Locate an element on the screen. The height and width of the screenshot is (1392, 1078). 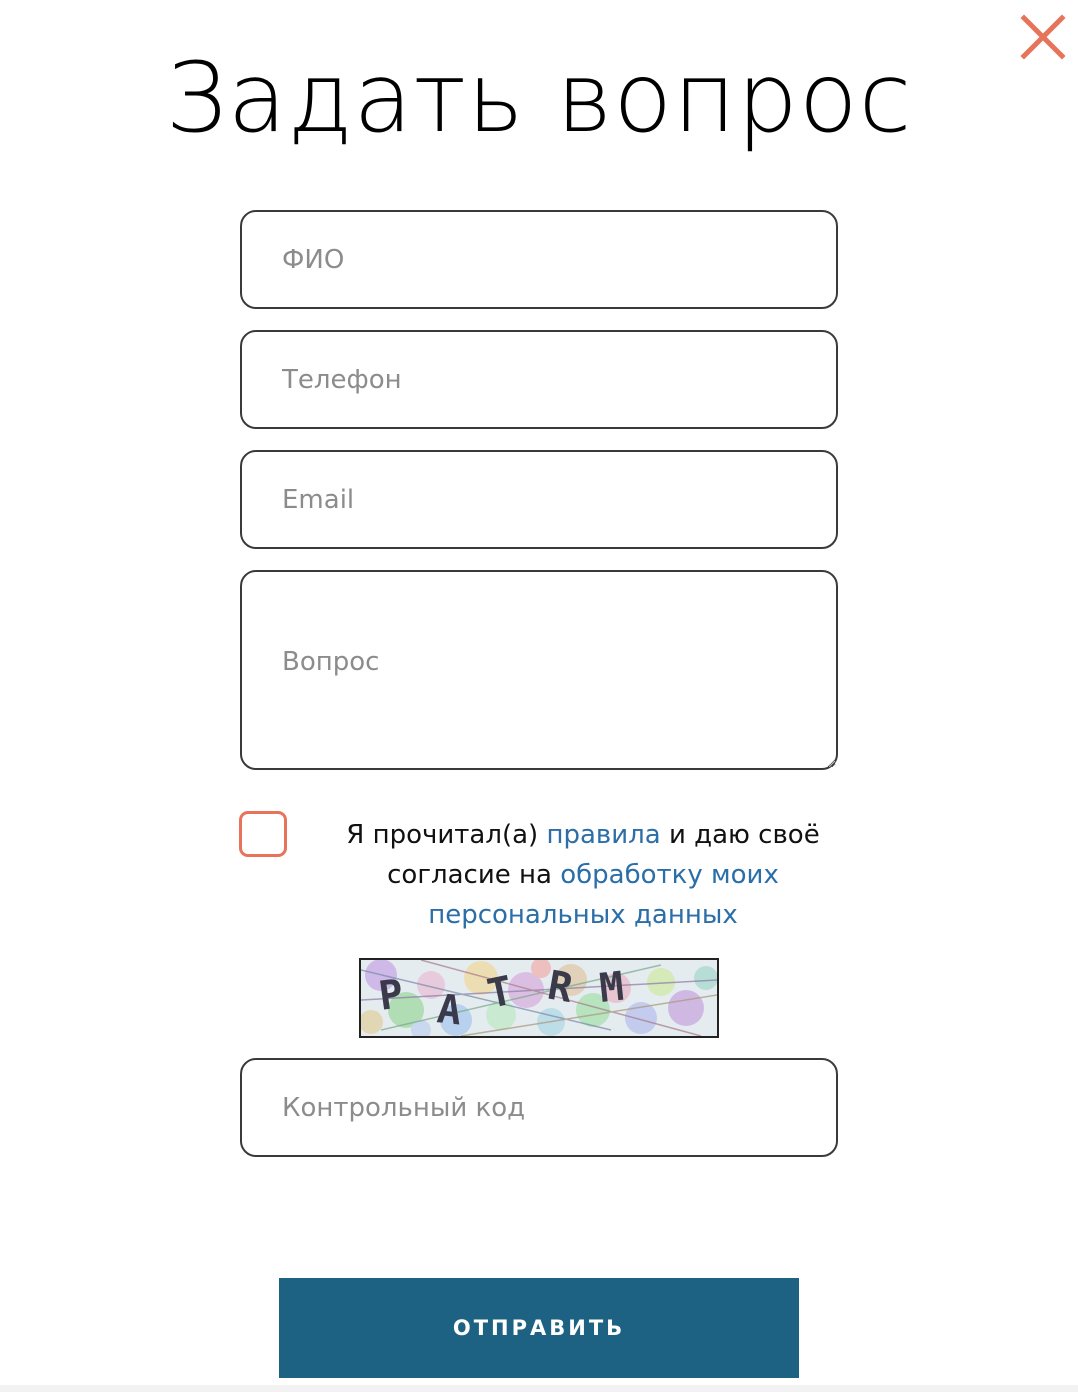
submit-button: ОТПРАВИТЬ is located at coordinates (539, 1328).